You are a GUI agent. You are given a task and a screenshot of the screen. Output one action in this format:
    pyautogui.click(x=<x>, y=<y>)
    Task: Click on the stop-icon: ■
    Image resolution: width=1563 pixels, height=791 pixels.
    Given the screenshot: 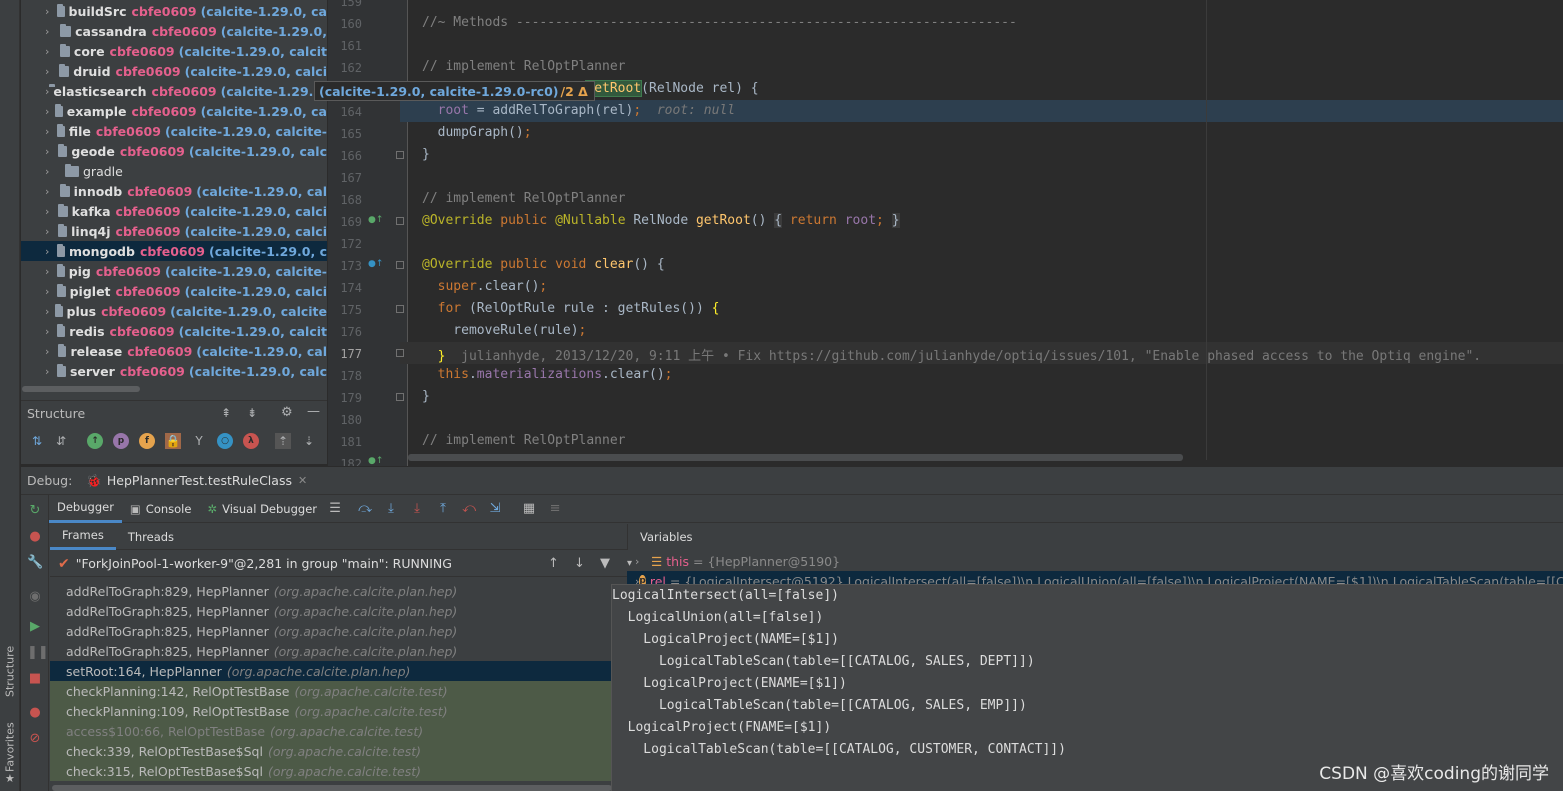 What is the action you would take?
    pyautogui.click(x=35, y=678)
    